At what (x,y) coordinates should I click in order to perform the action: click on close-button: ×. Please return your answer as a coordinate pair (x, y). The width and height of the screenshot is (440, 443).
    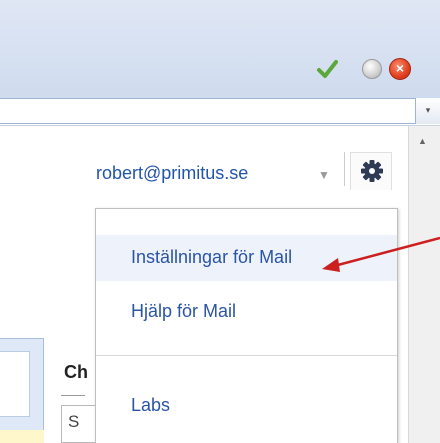
    Looking at the image, I should click on (400, 69).